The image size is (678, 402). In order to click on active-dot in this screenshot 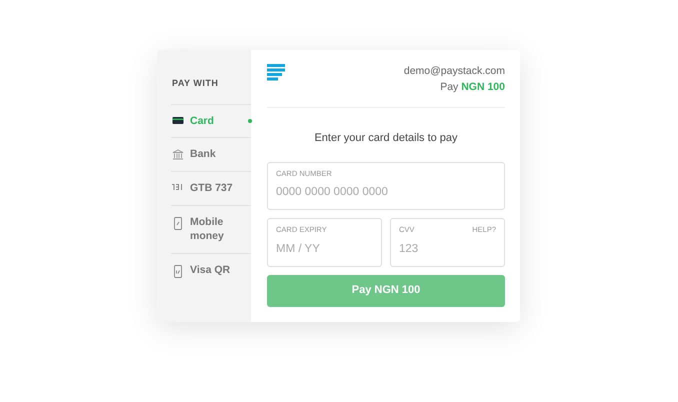, I will do `click(250, 121)`.